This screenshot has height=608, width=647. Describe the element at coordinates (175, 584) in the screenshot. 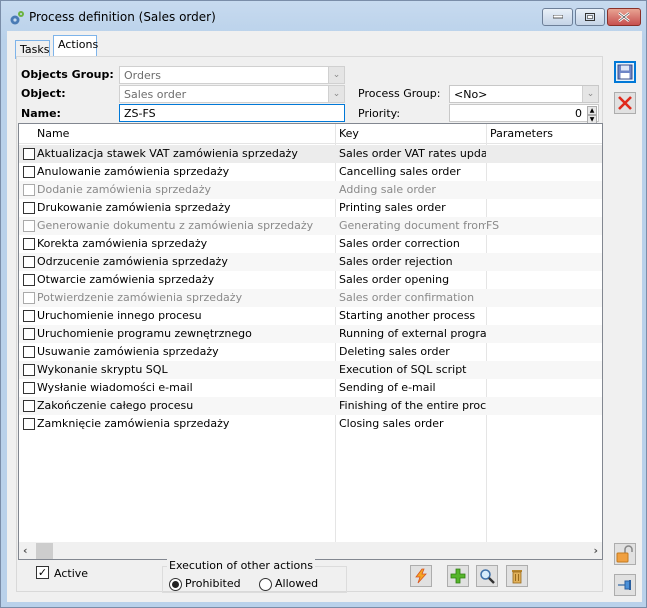

I see `radio-prohibited` at that location.